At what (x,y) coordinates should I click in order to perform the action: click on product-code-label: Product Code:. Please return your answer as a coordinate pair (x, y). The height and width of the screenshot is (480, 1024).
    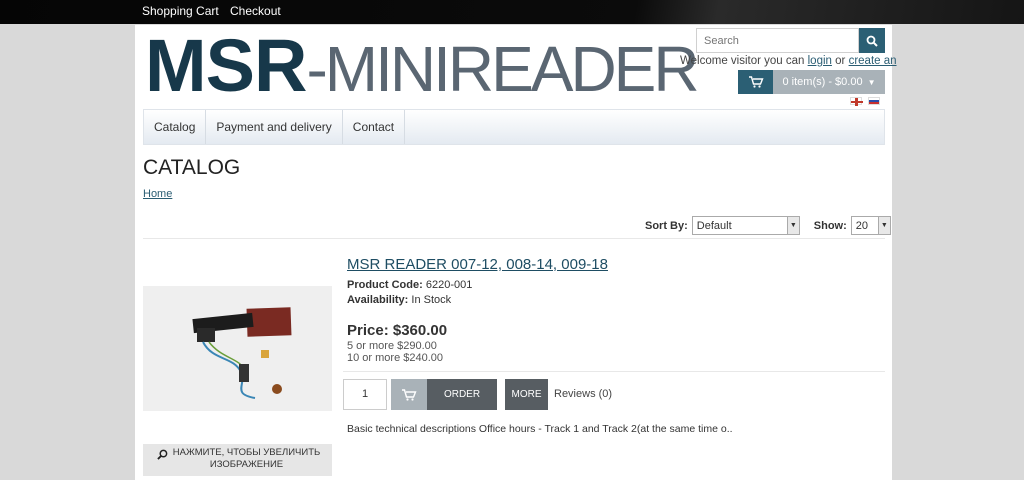
    Looking at the image, I should click on (385, 285).